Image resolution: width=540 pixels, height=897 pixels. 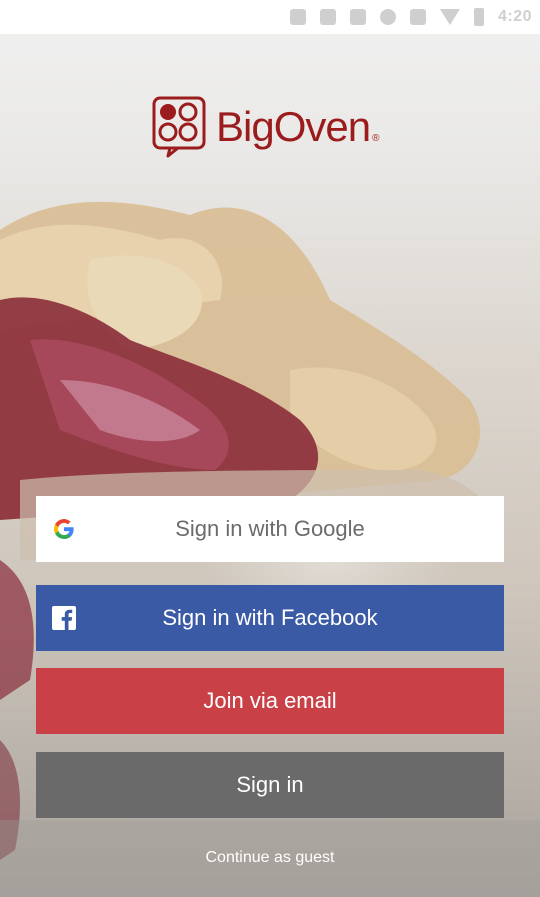 What do you see at coordinates (64, 529) in the screenshot?
I see `google-icon` at bounding box center [64, 529].